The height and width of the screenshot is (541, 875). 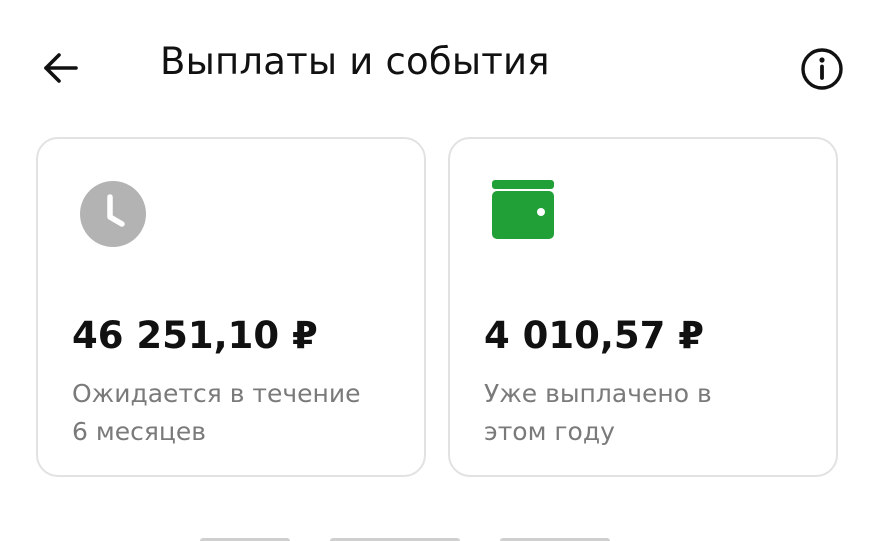 I want to click on wallet-icon, so click(x=523, y=212).